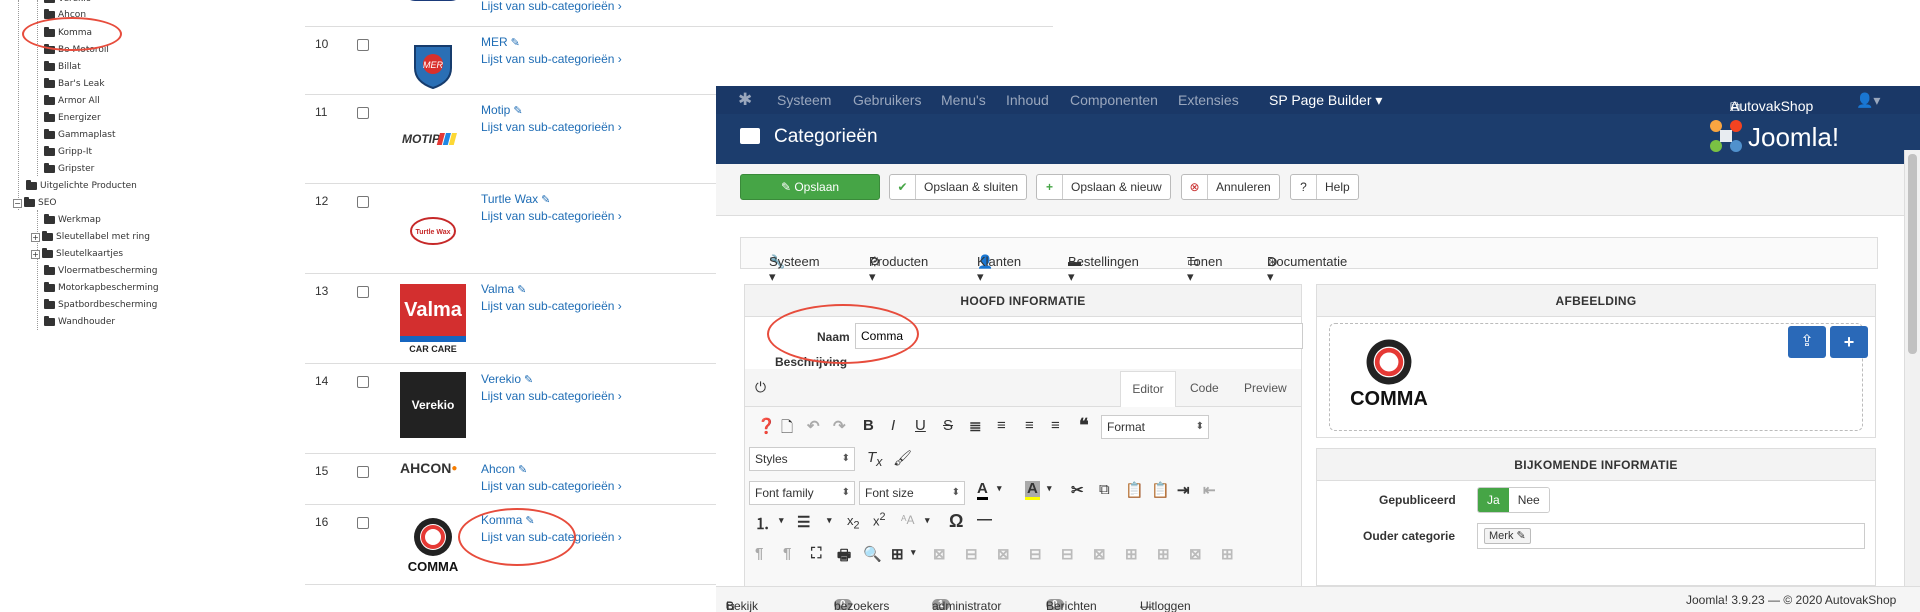  I want to click on save-new-button: + Opslaan & nieuw, so click(1103, 187).